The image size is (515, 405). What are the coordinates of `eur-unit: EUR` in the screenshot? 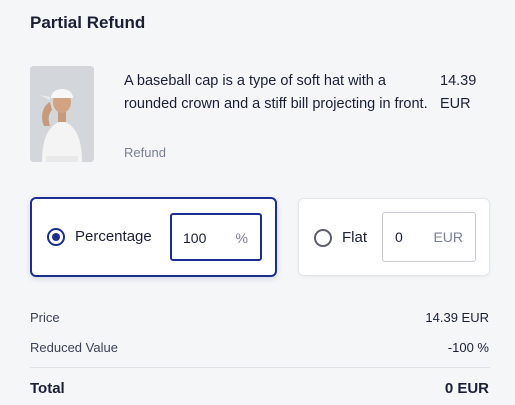 It's located at (448, 237).